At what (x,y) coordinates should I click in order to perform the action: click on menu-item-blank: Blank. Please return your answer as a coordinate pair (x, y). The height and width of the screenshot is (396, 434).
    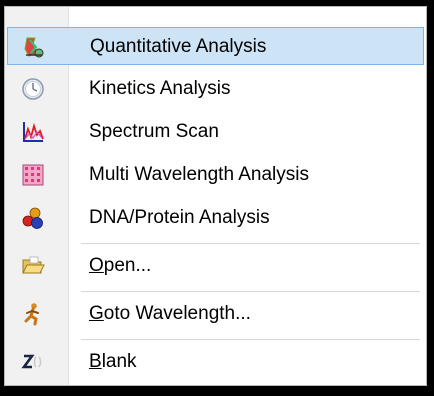
    Looking at the image, I should click on (215, 362).